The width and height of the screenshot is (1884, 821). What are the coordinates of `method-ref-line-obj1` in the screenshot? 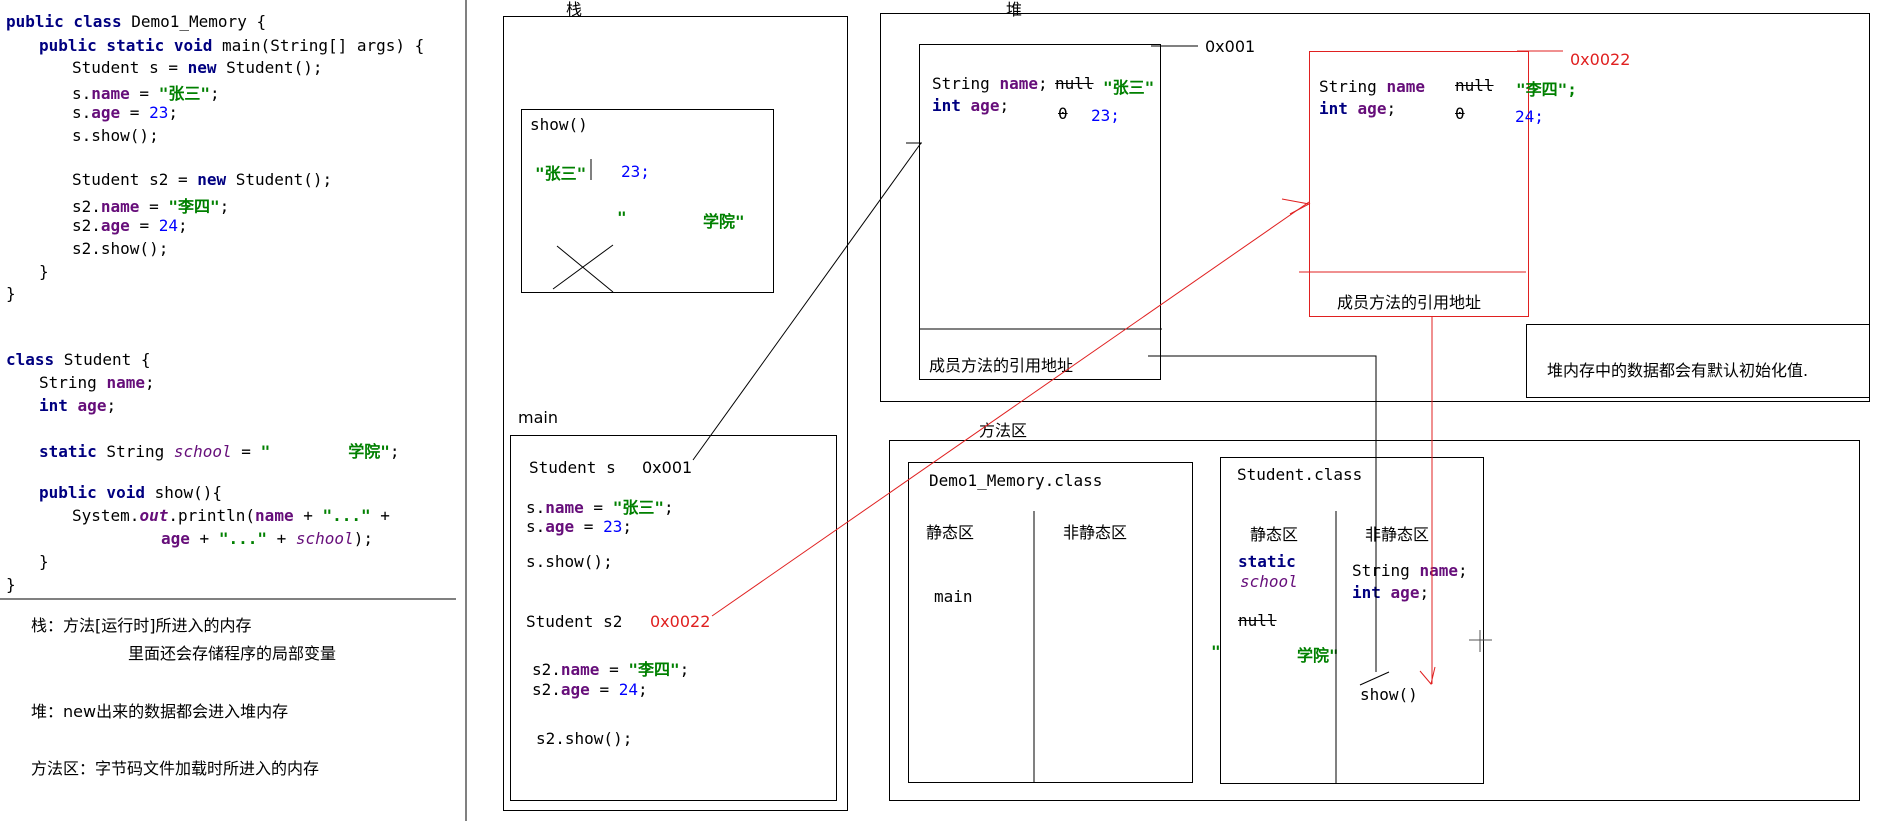 It's located at (1262, 513).